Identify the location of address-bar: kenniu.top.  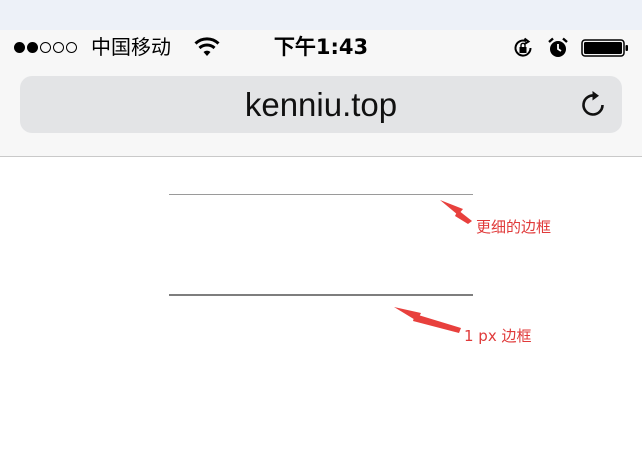
(321, 104).